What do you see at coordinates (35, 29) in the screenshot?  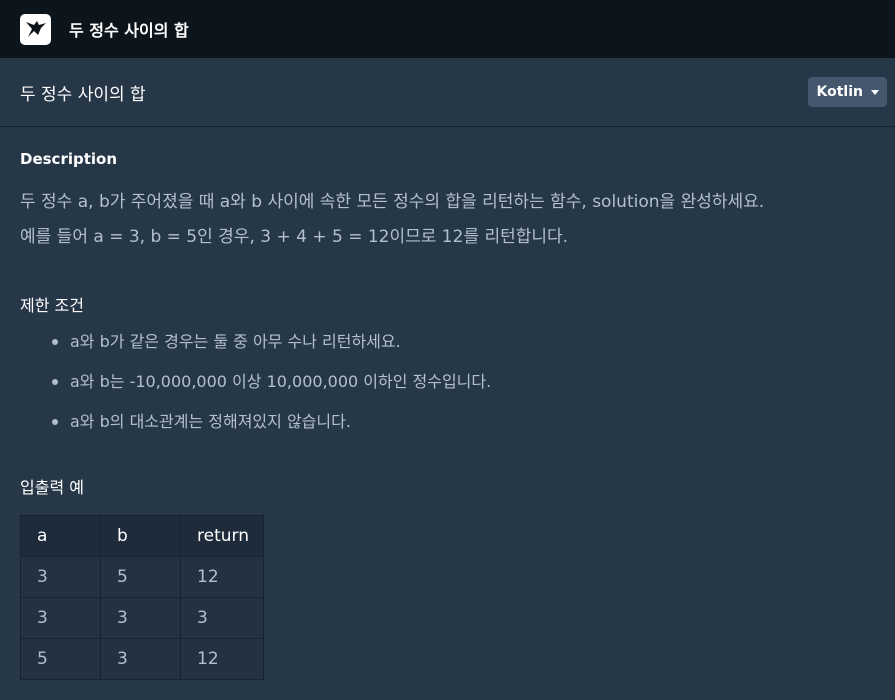 I see `programmers-logo-icon` at bounding box center [35, 29].